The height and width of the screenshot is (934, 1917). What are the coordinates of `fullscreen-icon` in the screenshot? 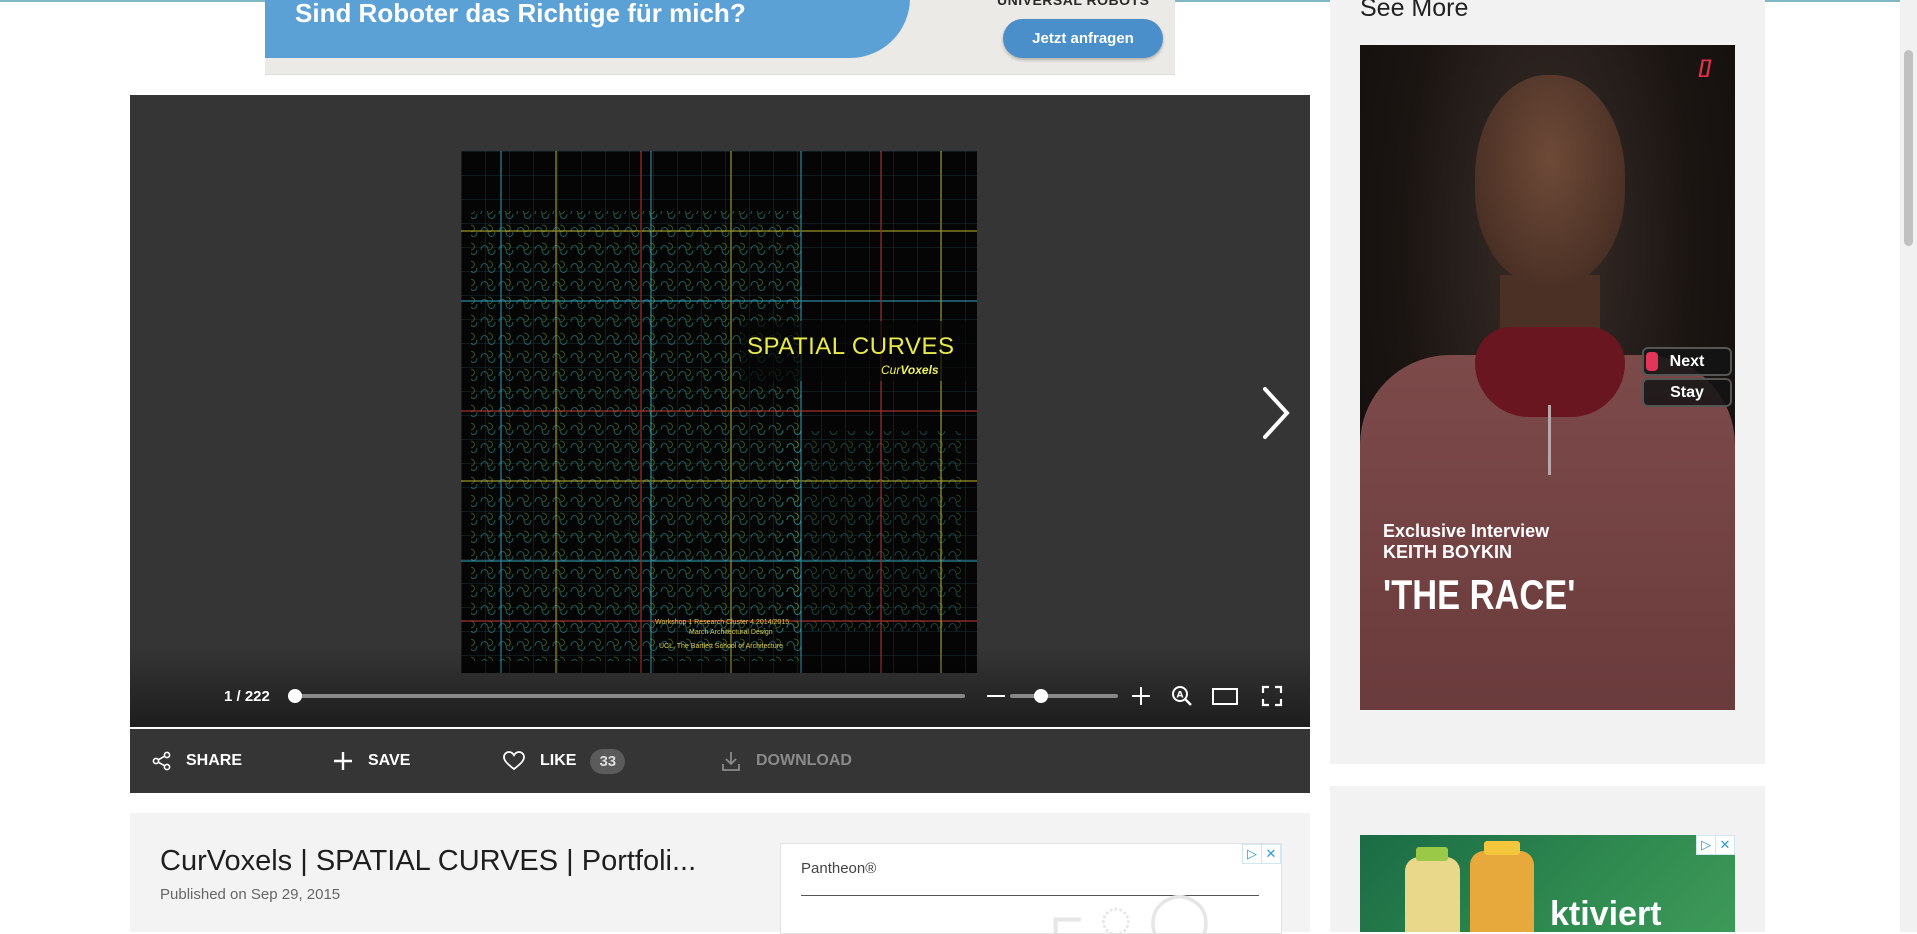 It's located at (1272, 696).